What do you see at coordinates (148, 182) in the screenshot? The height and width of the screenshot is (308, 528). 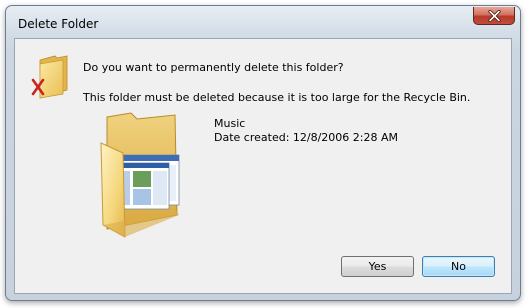 I see `folder-thumbnails` at bounding box center [148, 182].